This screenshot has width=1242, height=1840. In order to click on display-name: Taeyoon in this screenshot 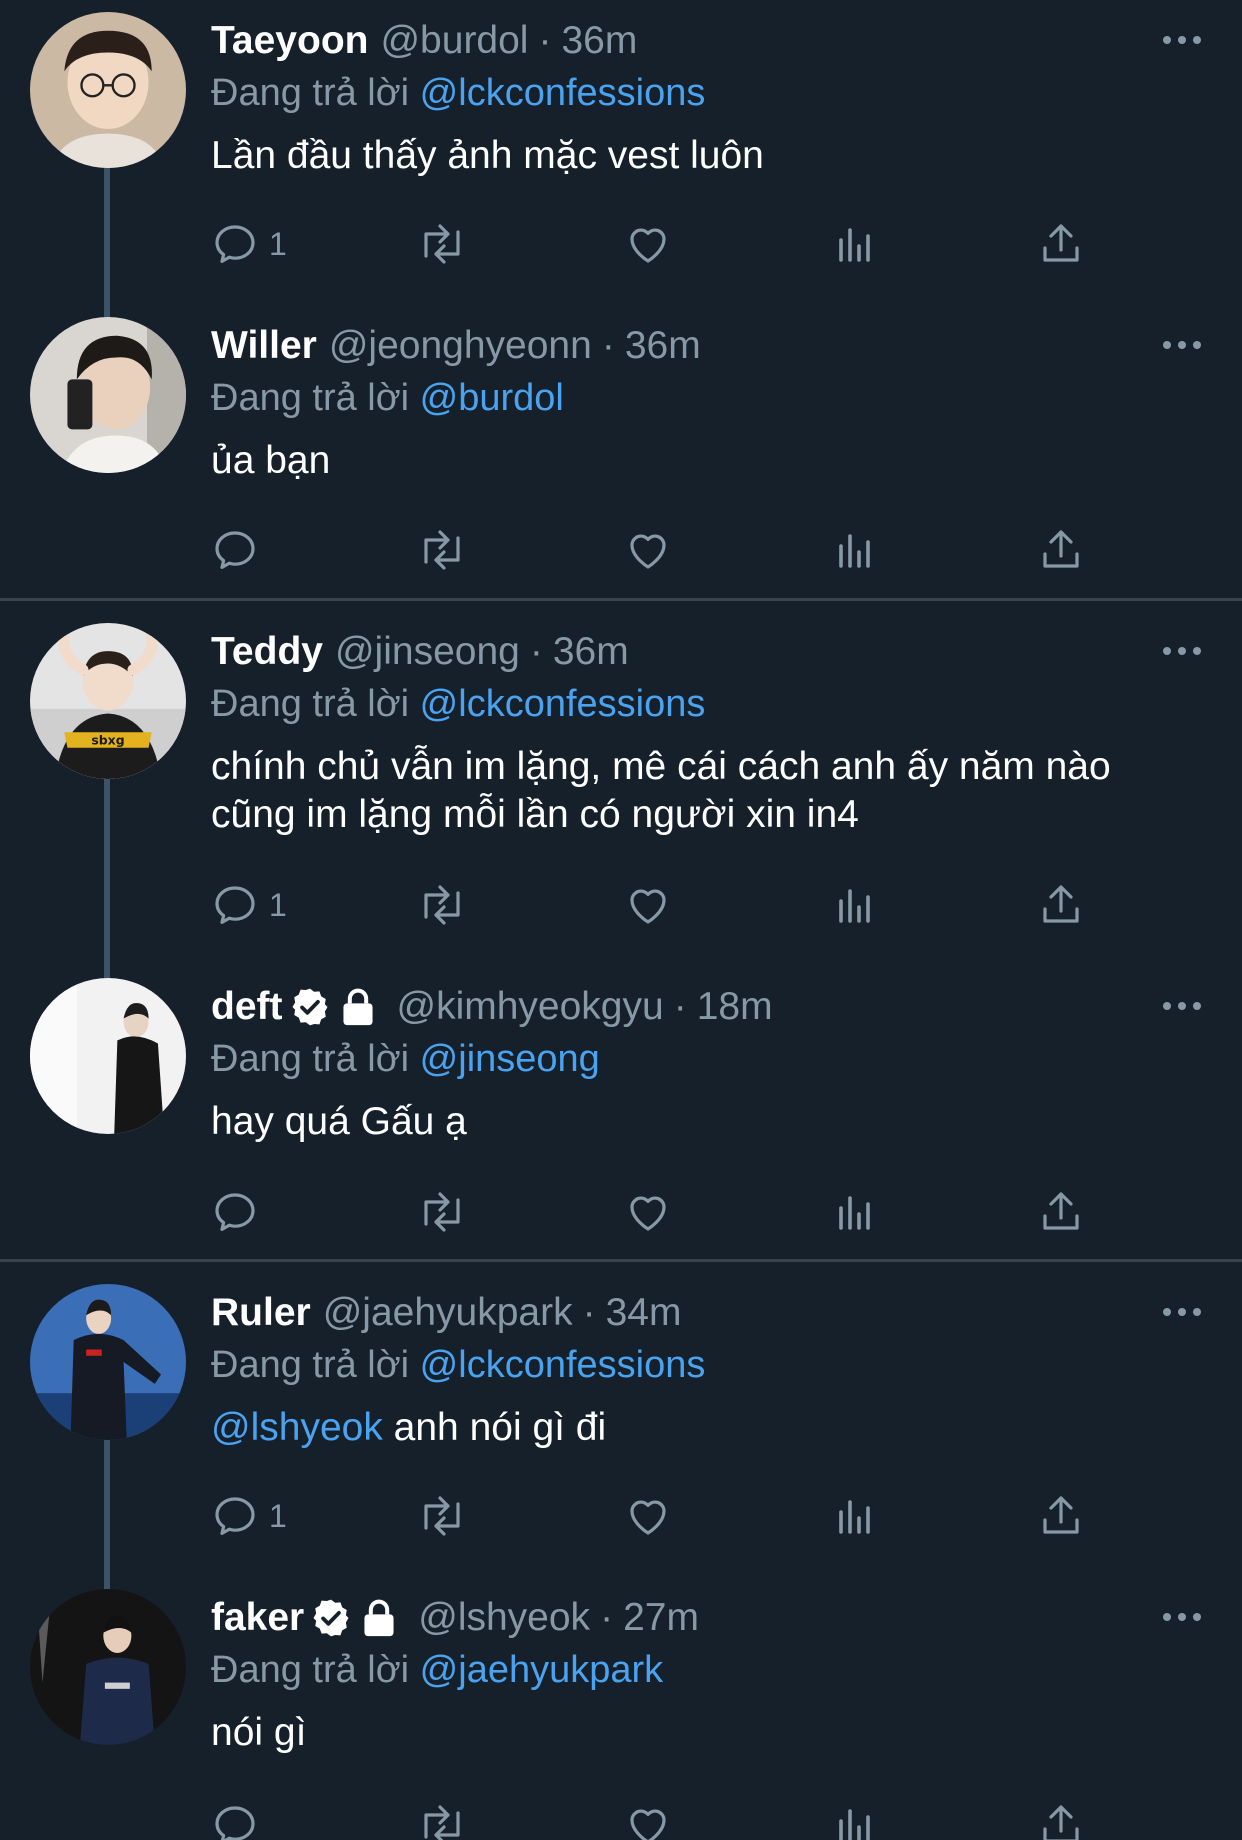, I will do `click(289, 41)`.